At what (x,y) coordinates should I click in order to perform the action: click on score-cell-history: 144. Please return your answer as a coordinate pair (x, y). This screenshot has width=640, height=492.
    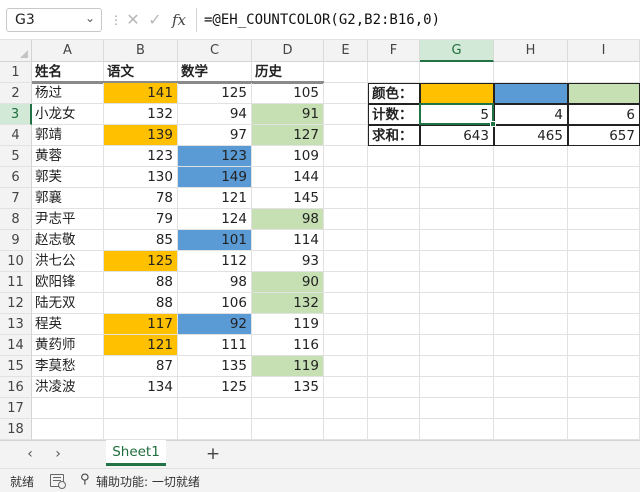
    Looking at the image, I should click on (288, 177).